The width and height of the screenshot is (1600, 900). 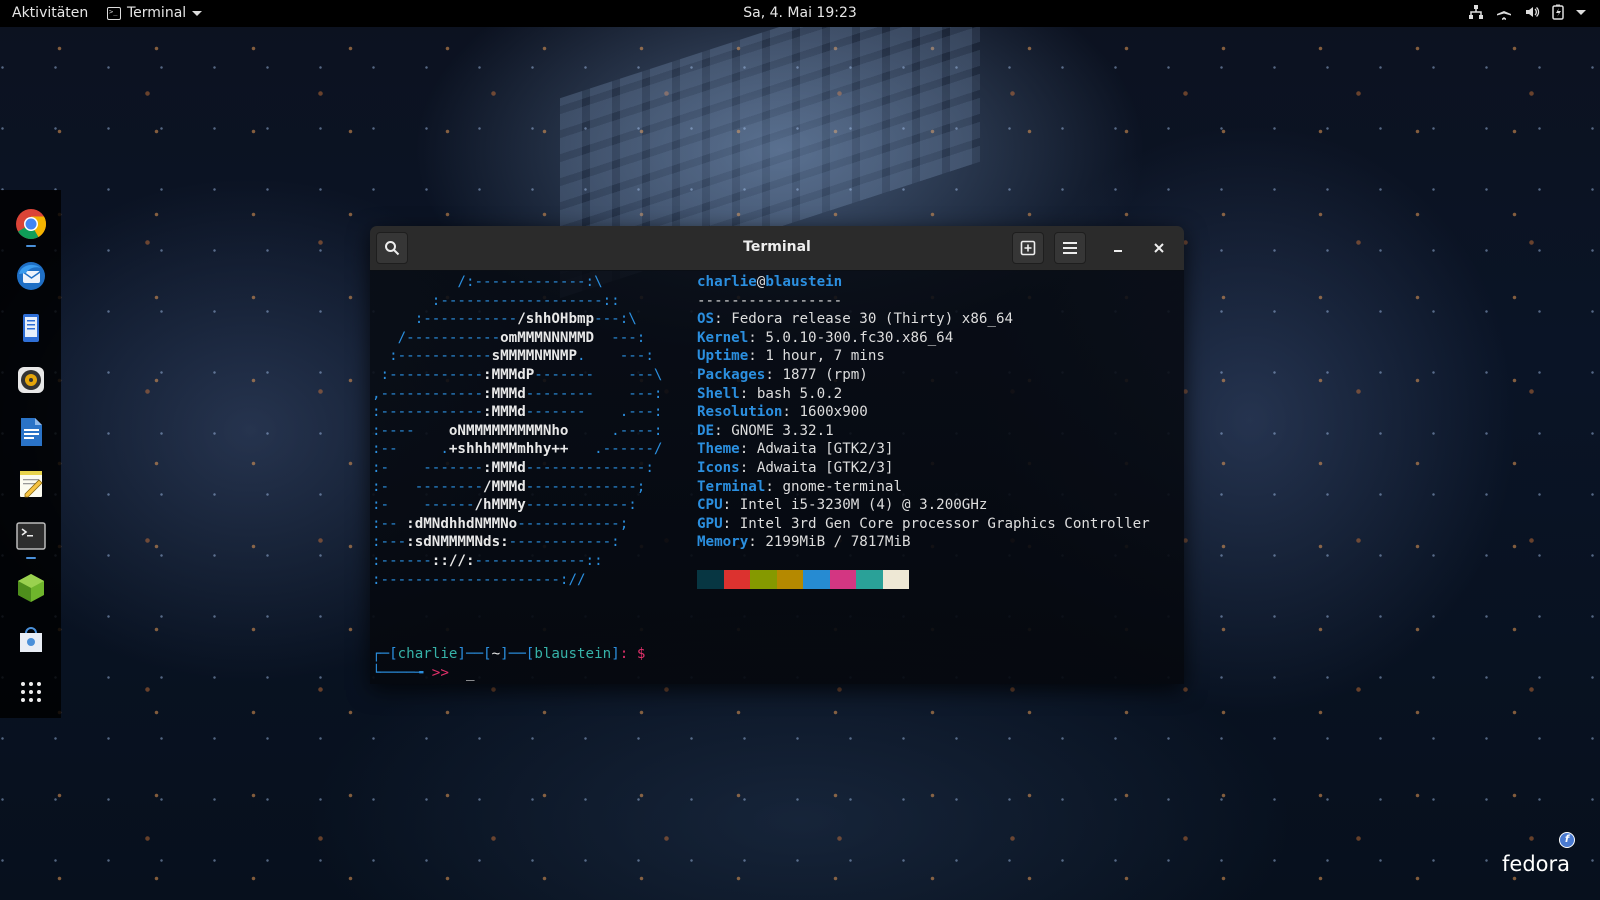 What do you see at coordinates (1532, 12) in the screenshot?
I see `volume-icon` at bounding box center [1532, 12].